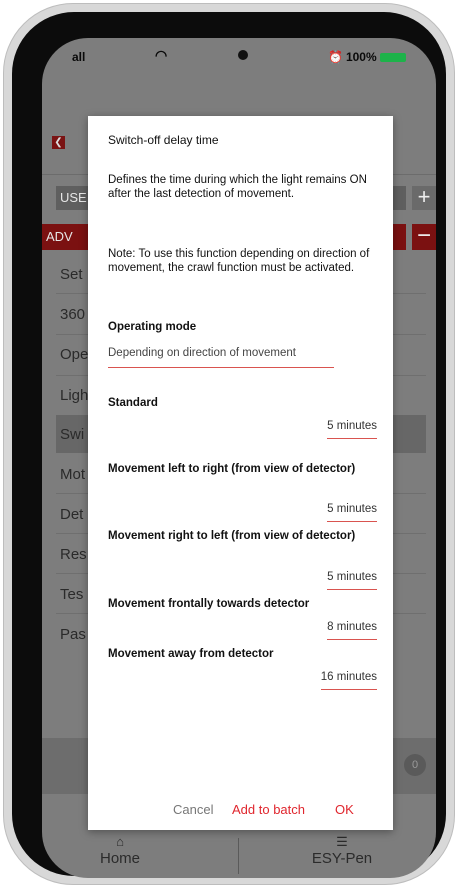 The image size is (458, 888). I want to click on collapse-minus-button: −, so click(424, 237).